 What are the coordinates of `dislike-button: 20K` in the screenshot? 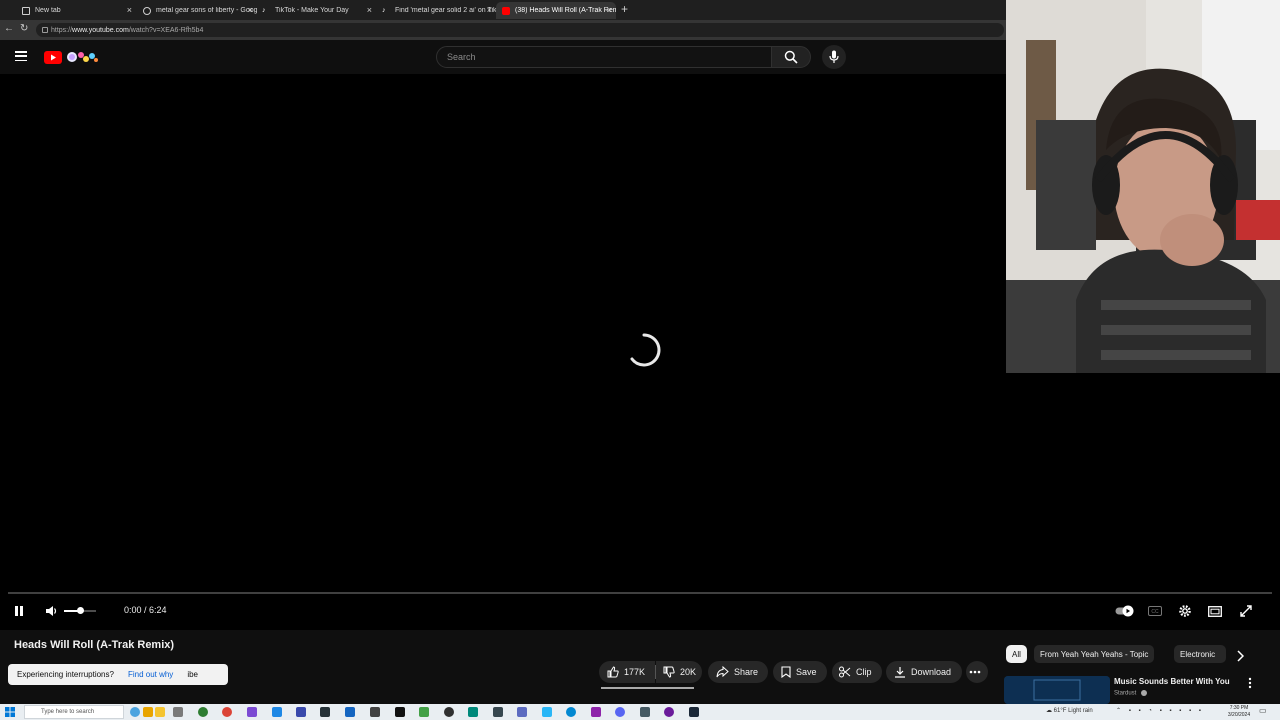 It's located at (679, 672).